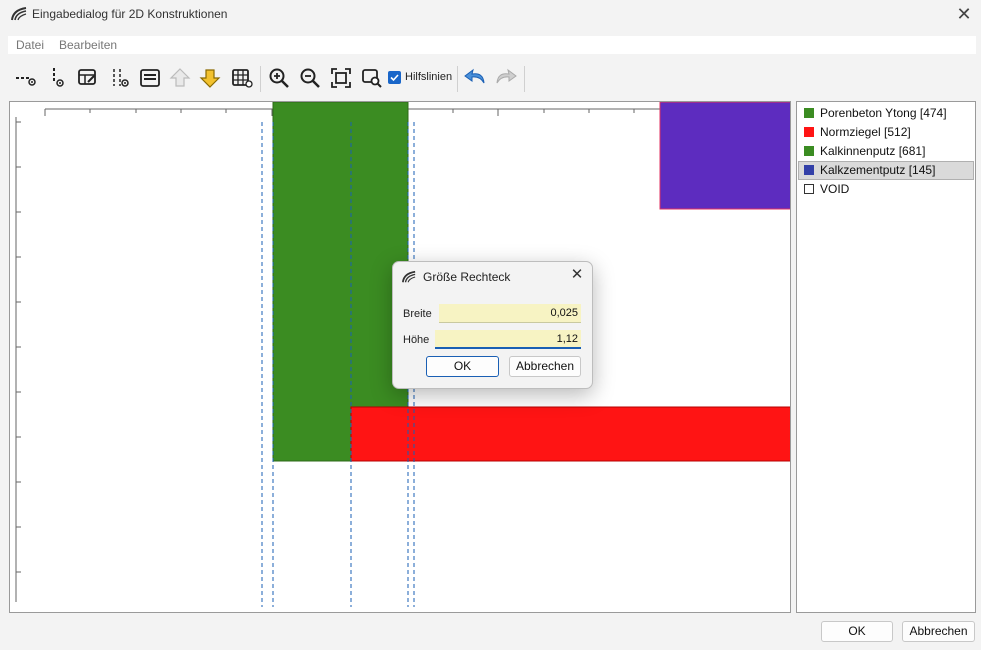  Describe the element at coordinates (938, 631) in the screenshot. I see `cancel-button: Abbrechen` at that location.